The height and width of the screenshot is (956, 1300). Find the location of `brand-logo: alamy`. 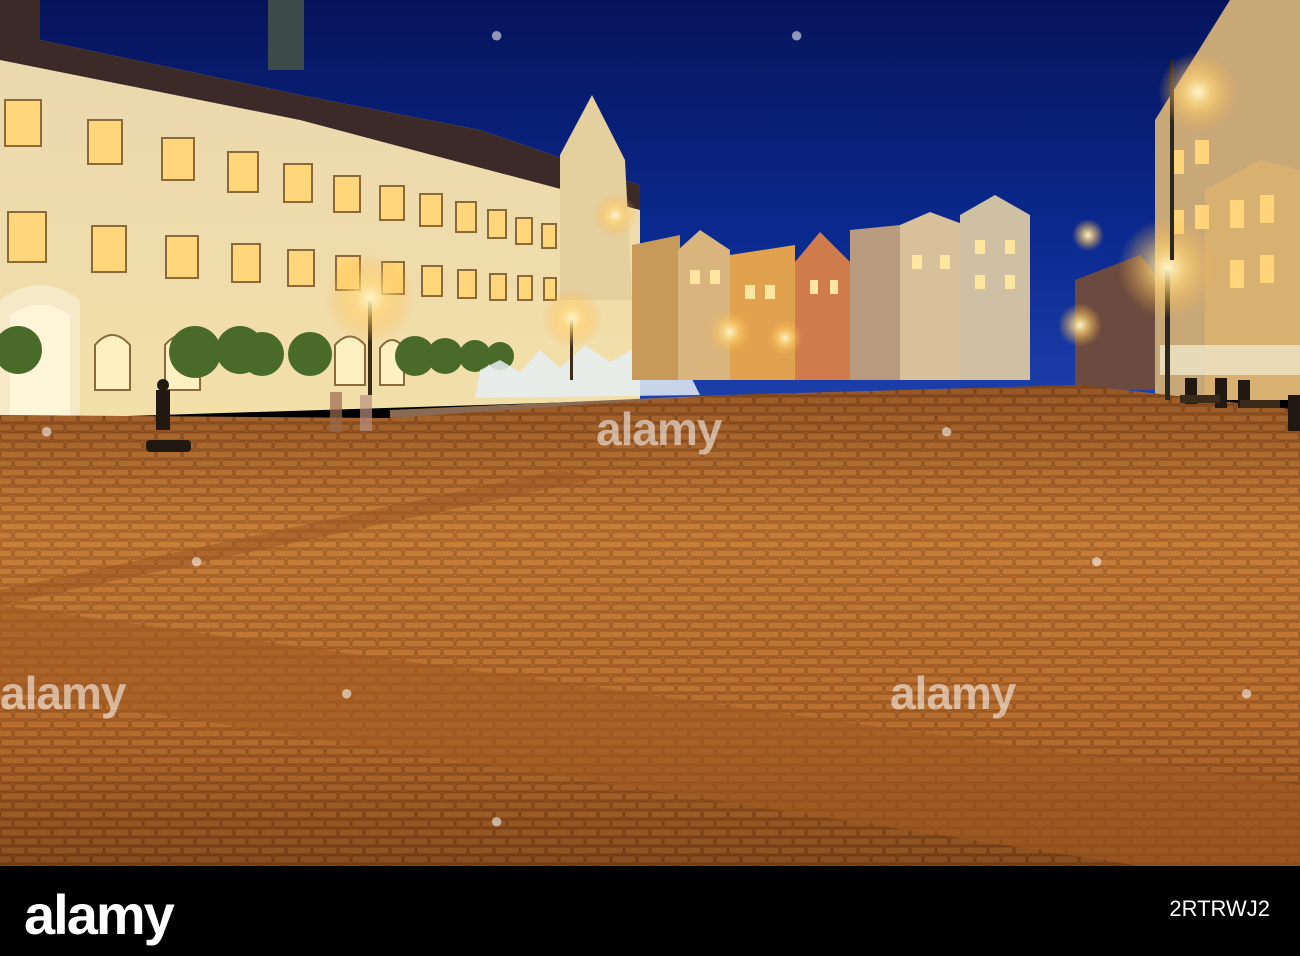

brand-logo: alamy is located at coordinates (99, 914).